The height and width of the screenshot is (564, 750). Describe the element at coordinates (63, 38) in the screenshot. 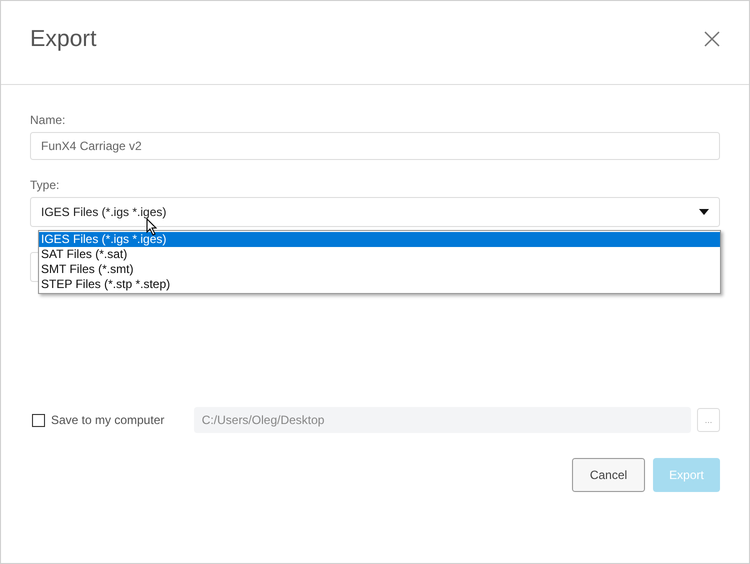

I see `dialog-title: Export` at that location.